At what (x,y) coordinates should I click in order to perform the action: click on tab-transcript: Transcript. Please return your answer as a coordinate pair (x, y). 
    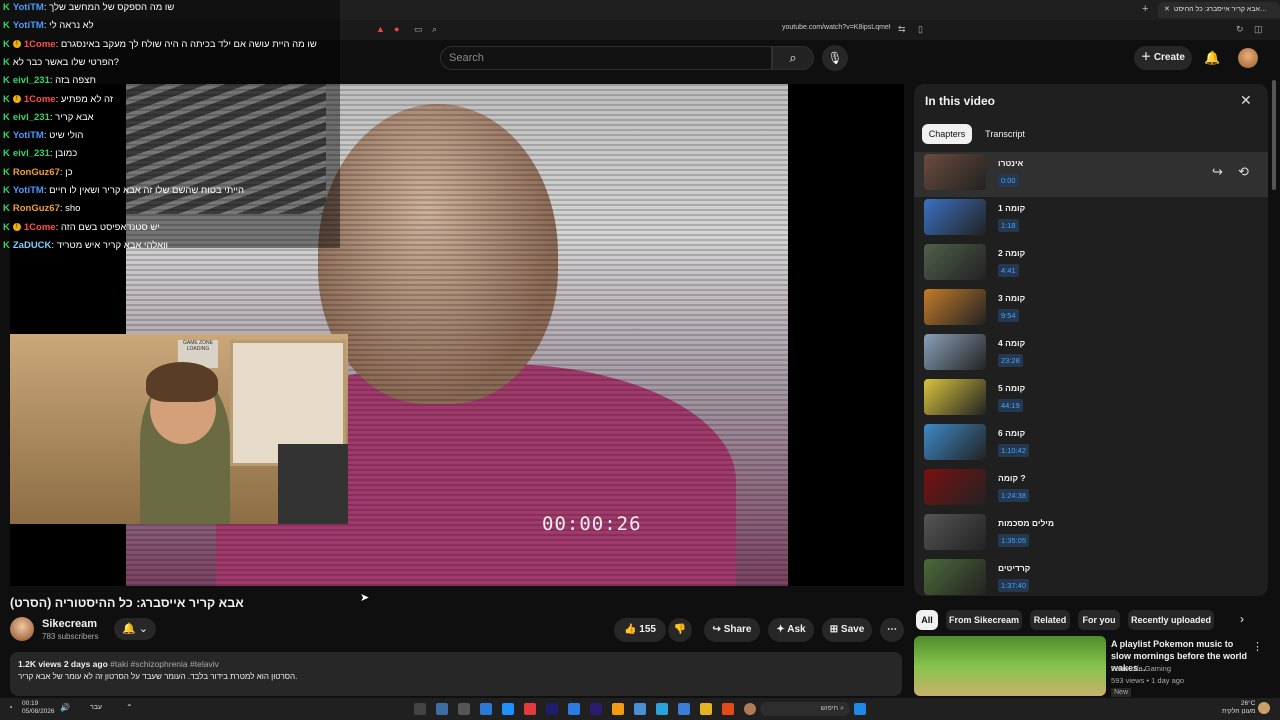
    Looking at the image, I should click on (1005, 134).